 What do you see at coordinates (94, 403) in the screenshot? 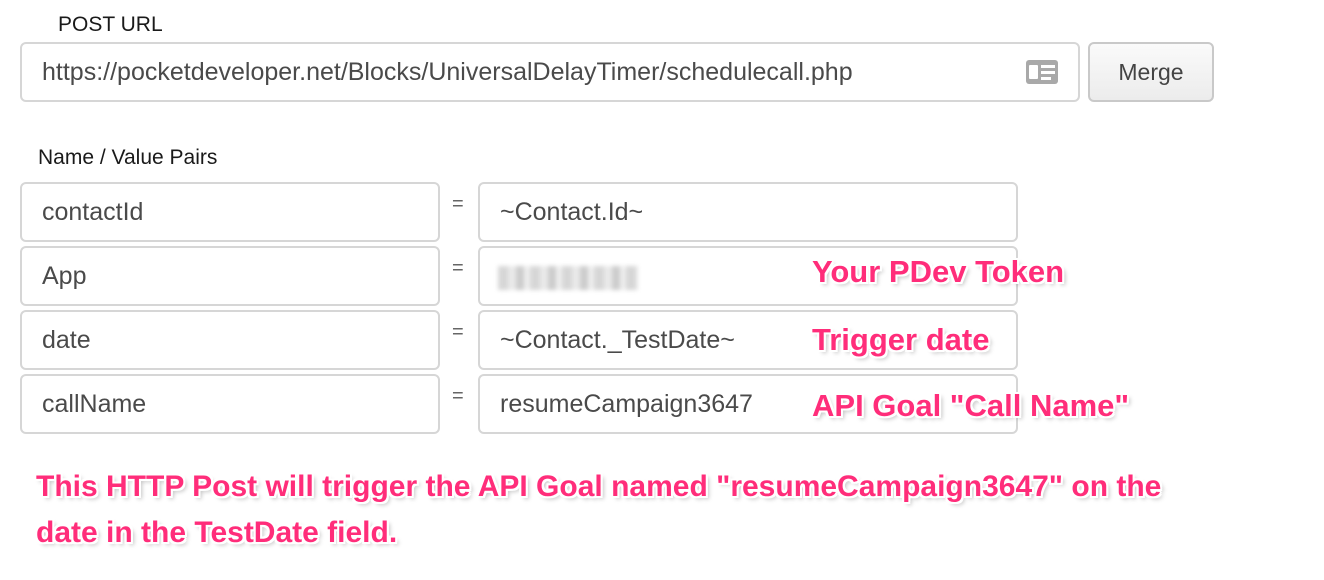
I see `pair-name-value: callName` at bounding box center [94, 403].